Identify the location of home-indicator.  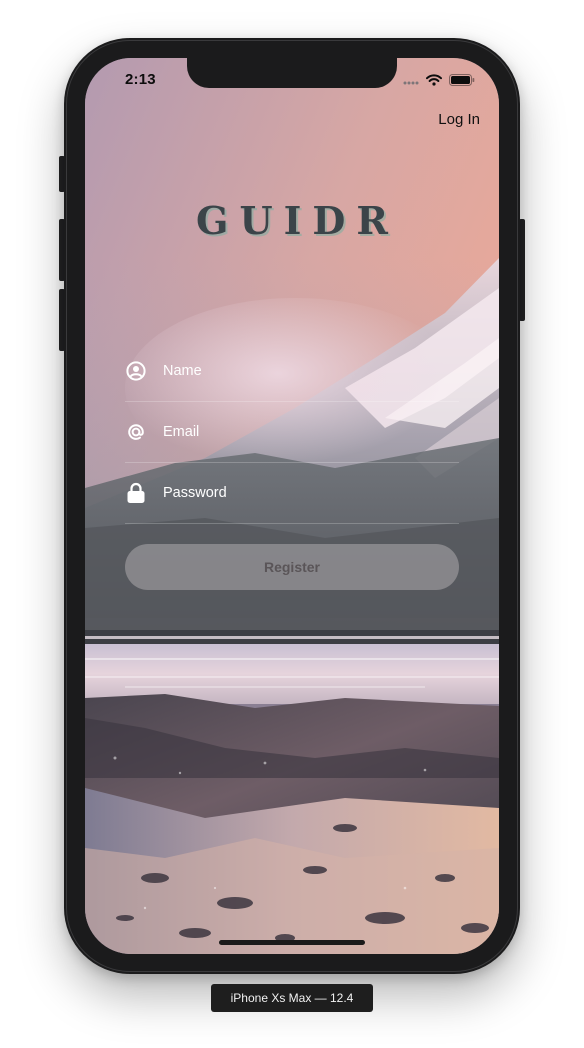
(292, 942).